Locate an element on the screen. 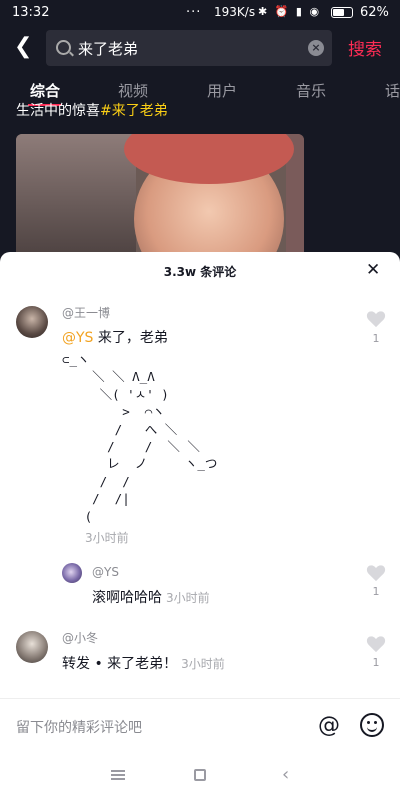 The image size is (400, 800). close-icon: ✕ is located at coordinates (373, 270).